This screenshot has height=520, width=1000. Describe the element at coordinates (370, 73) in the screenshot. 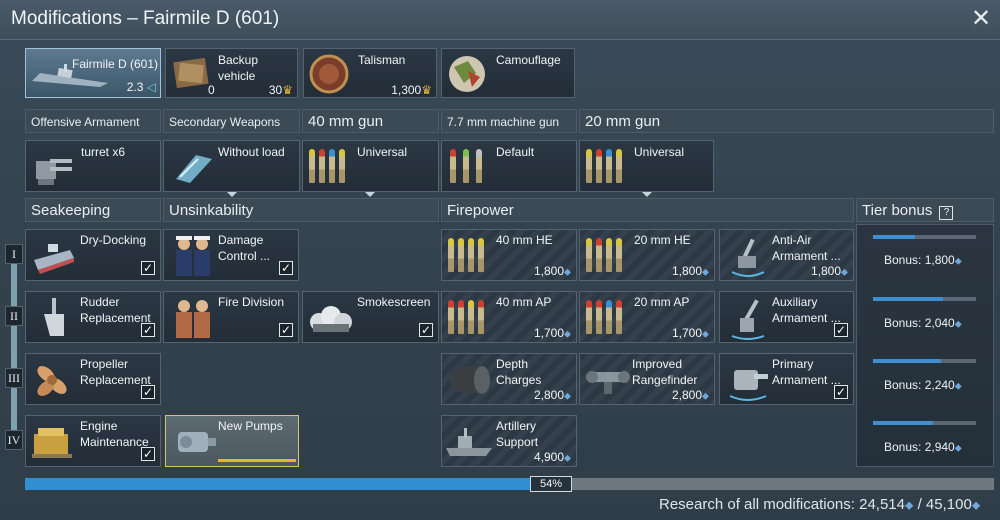

I see `talisman-card: Talisman 1,300♛` at that location.